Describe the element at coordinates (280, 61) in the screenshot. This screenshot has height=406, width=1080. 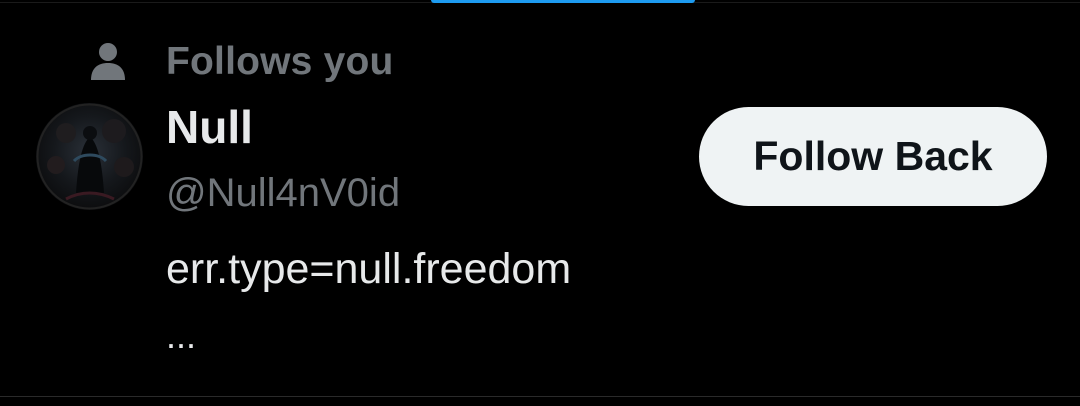
I see `follows-you-label: Follows you` at that location.